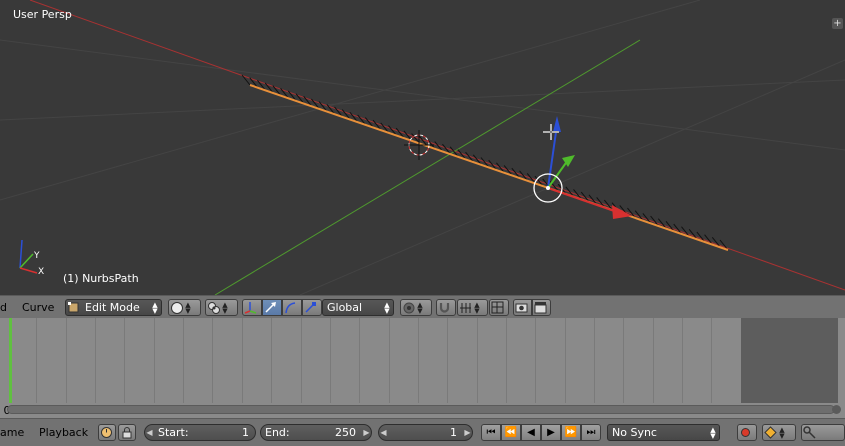 The image size is (845, 446). I want to click on mode-dropdown: Edit Mode ▲ ▼, so click(113, 307).